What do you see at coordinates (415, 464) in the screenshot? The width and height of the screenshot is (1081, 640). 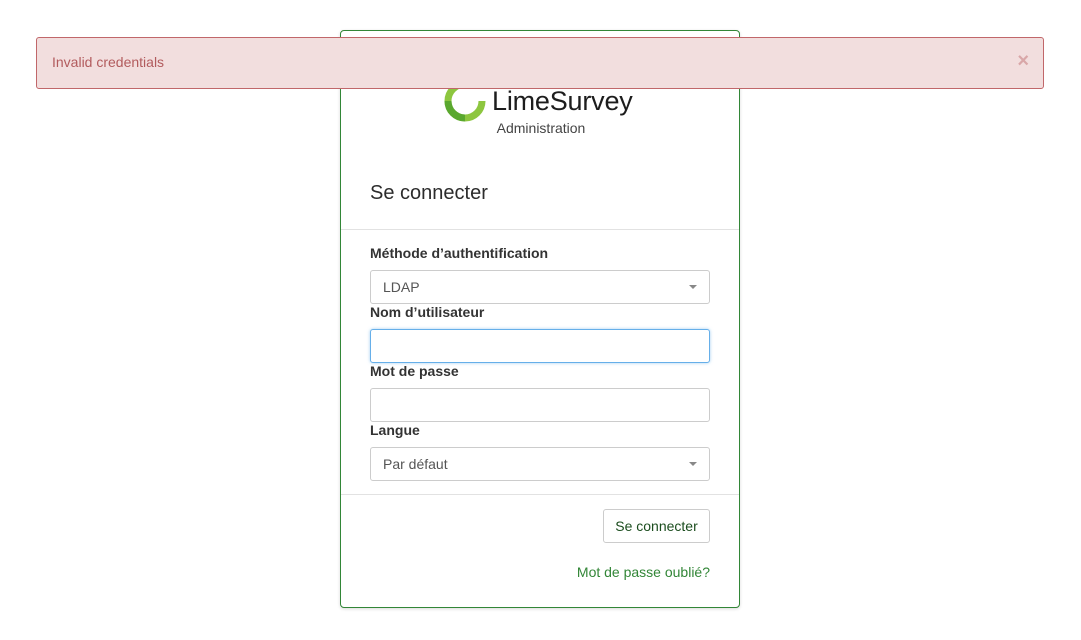 I see `language-value: Par défaut` at bounding box center [415, 464].